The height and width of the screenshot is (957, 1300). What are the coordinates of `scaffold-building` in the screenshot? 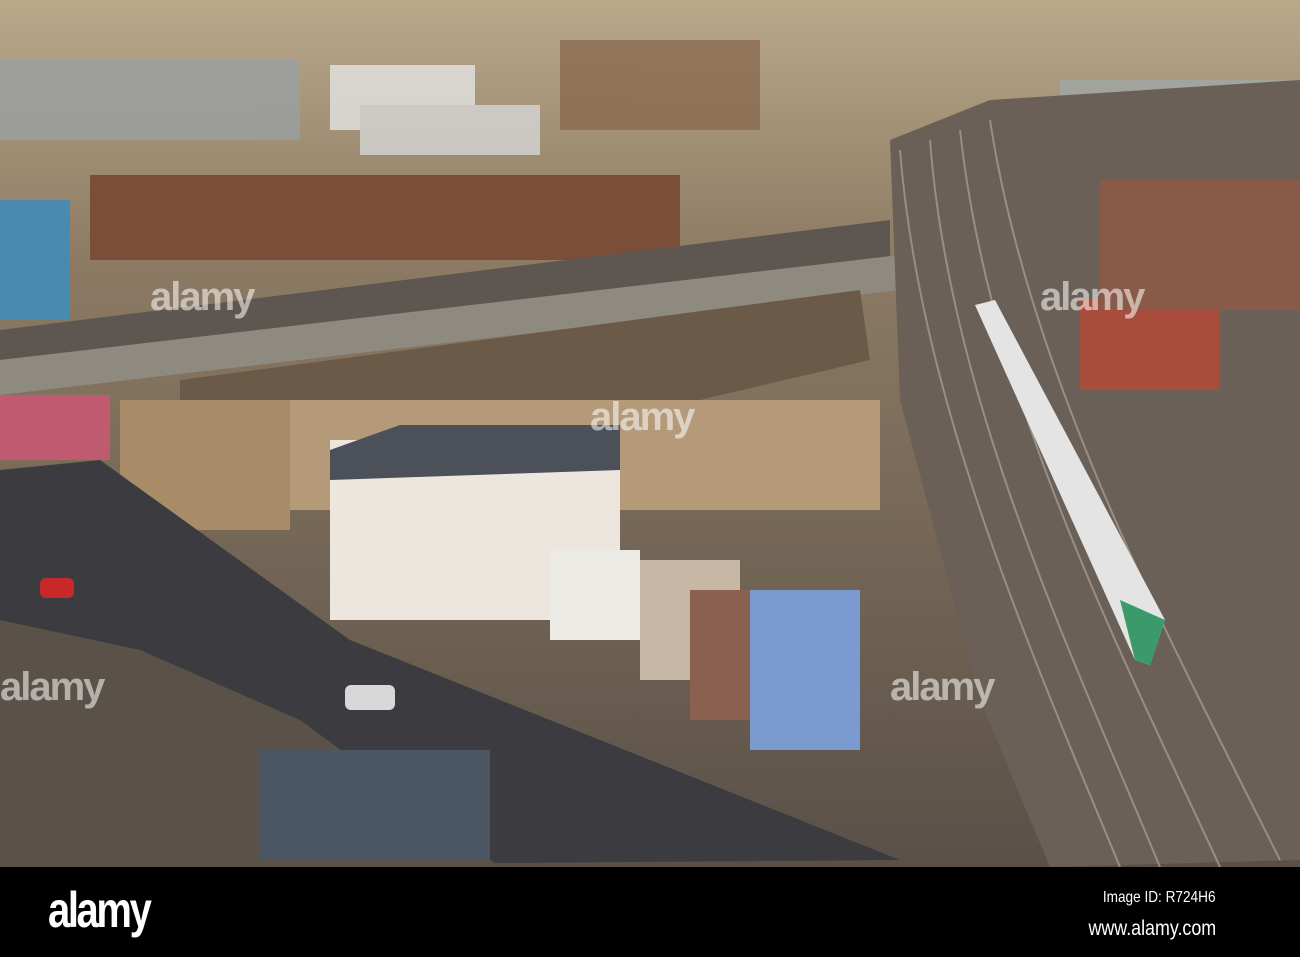 It's located at (35, 260).